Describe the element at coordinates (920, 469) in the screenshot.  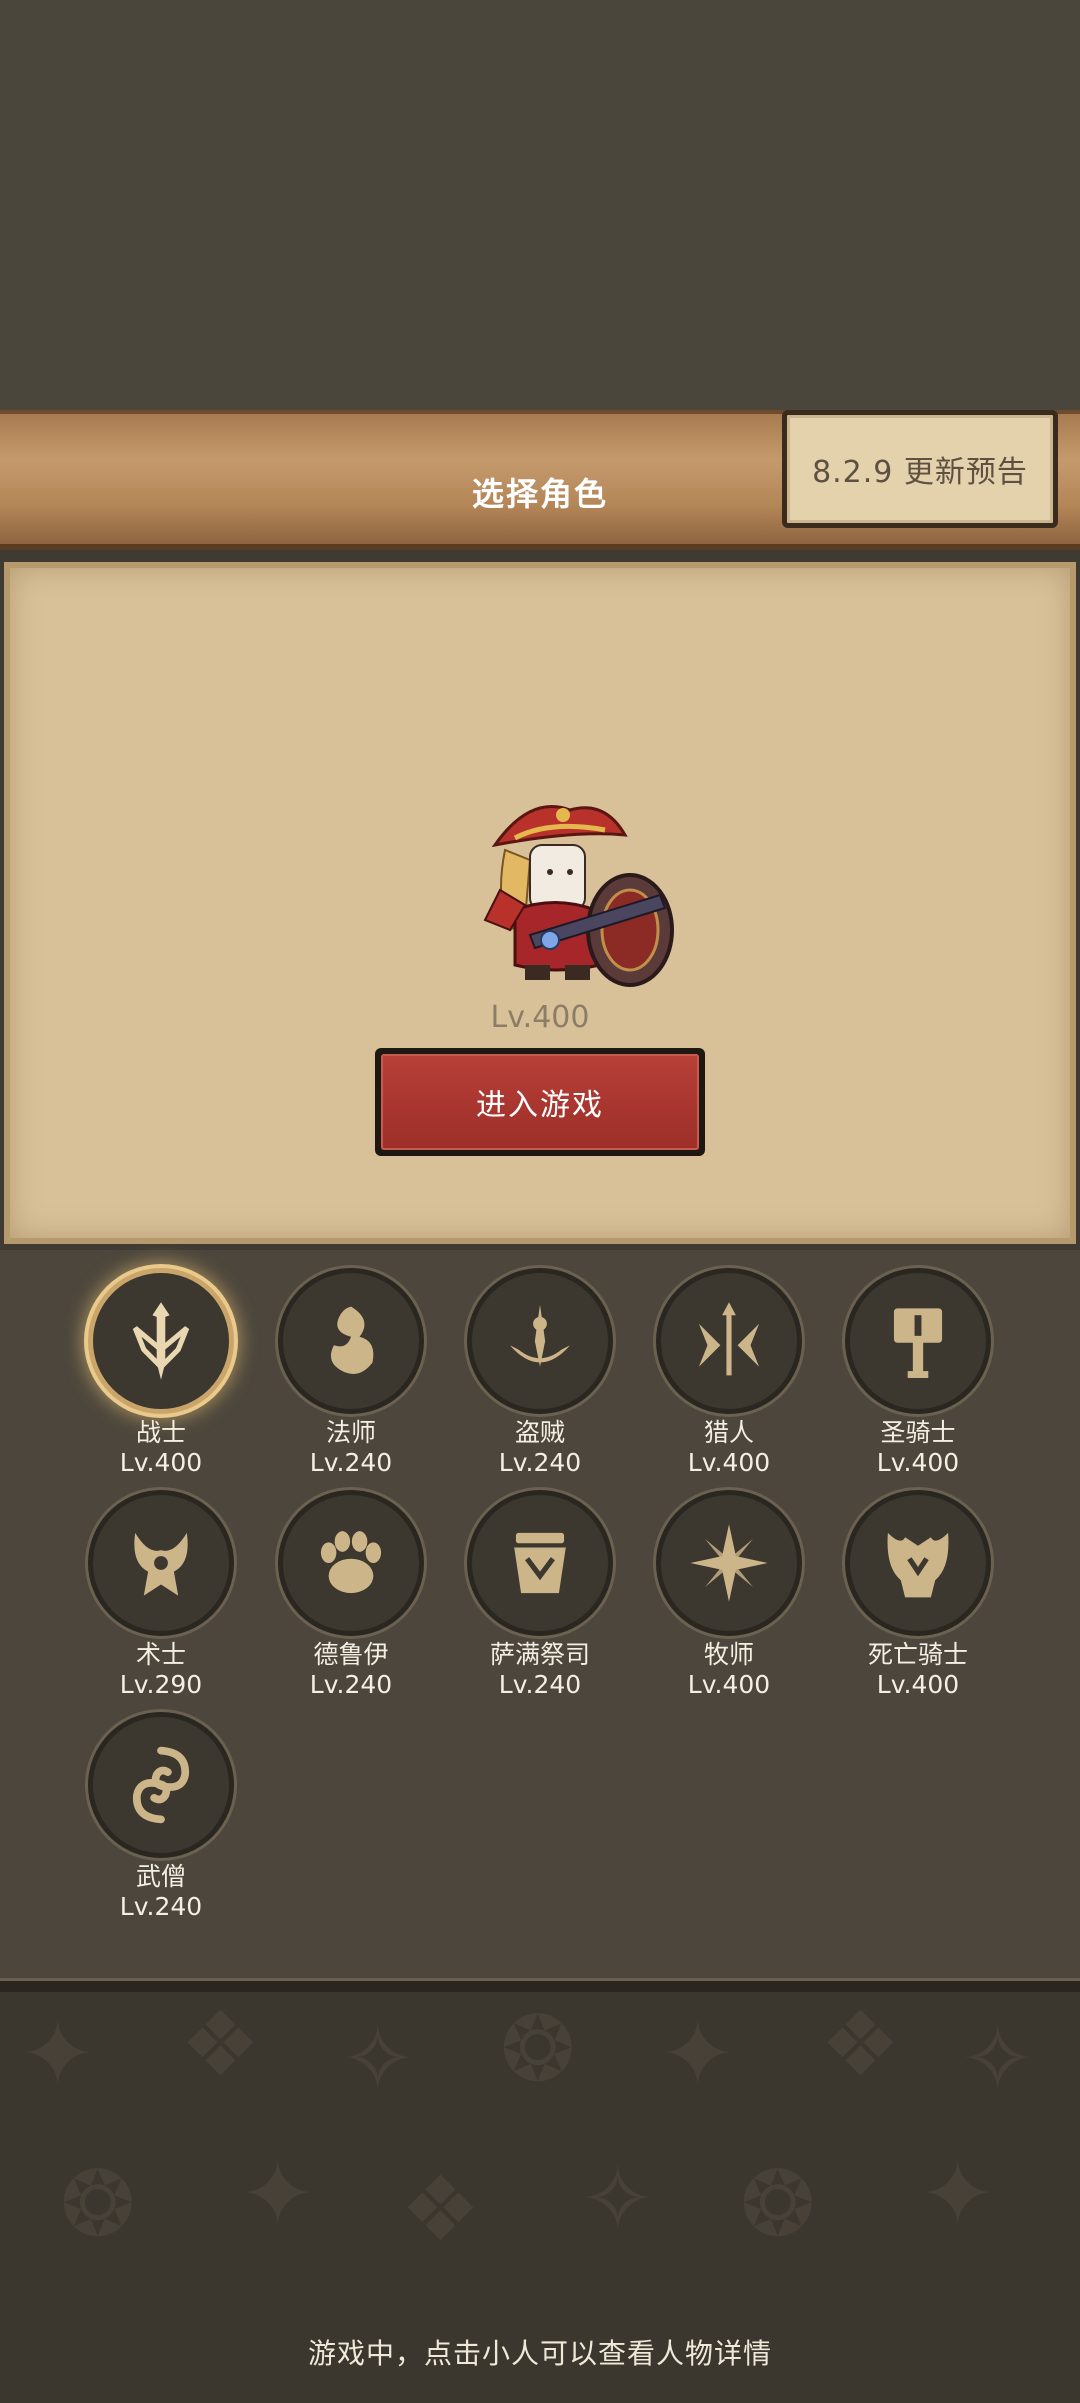
I see `update-preview-button: 8.2.9 更新预告` at that location.